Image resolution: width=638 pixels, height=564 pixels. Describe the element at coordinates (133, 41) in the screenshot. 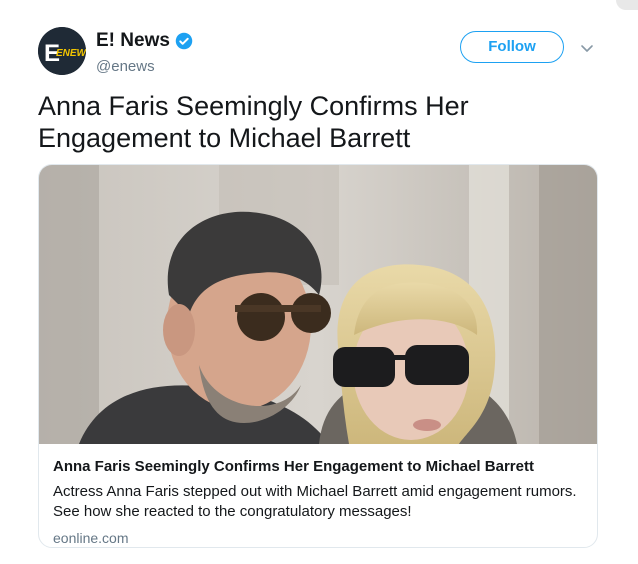

I see `display-name: E! News` at that location.